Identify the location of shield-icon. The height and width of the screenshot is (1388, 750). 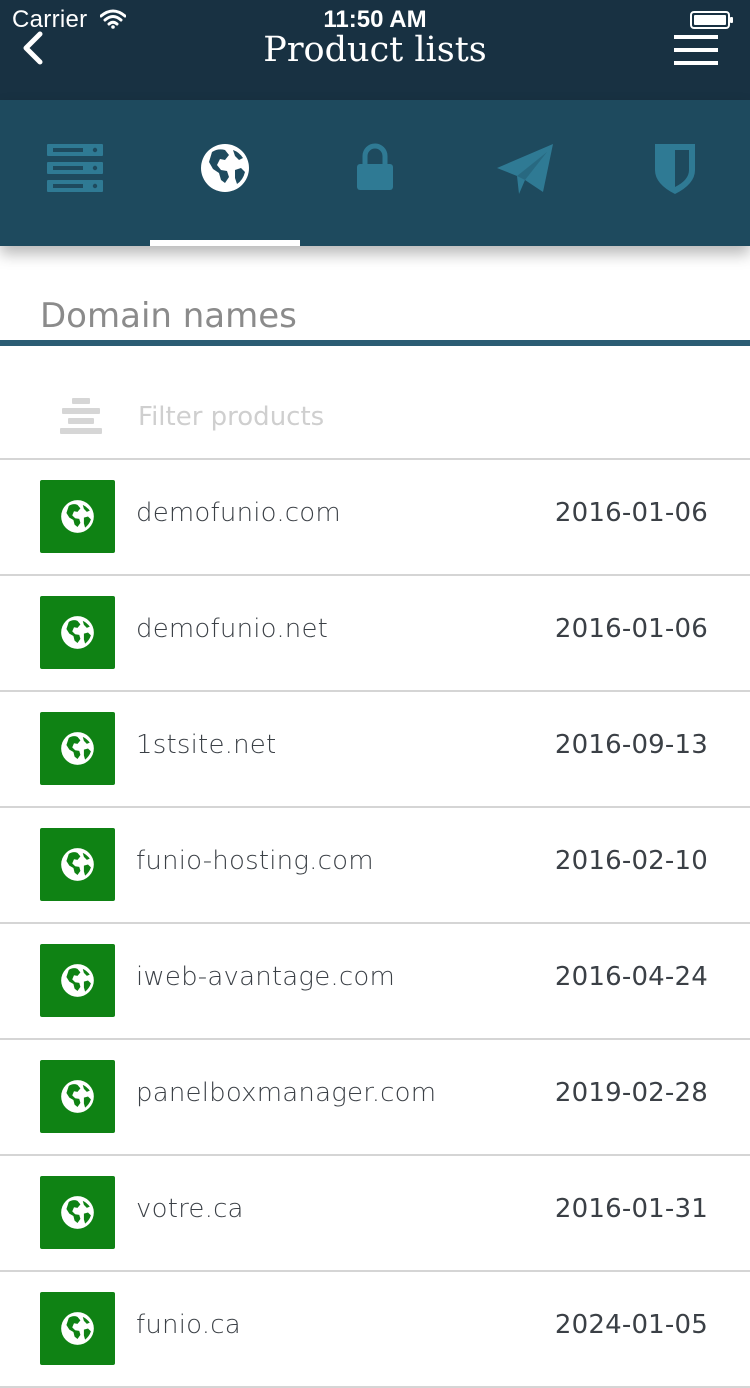
(675, 169).